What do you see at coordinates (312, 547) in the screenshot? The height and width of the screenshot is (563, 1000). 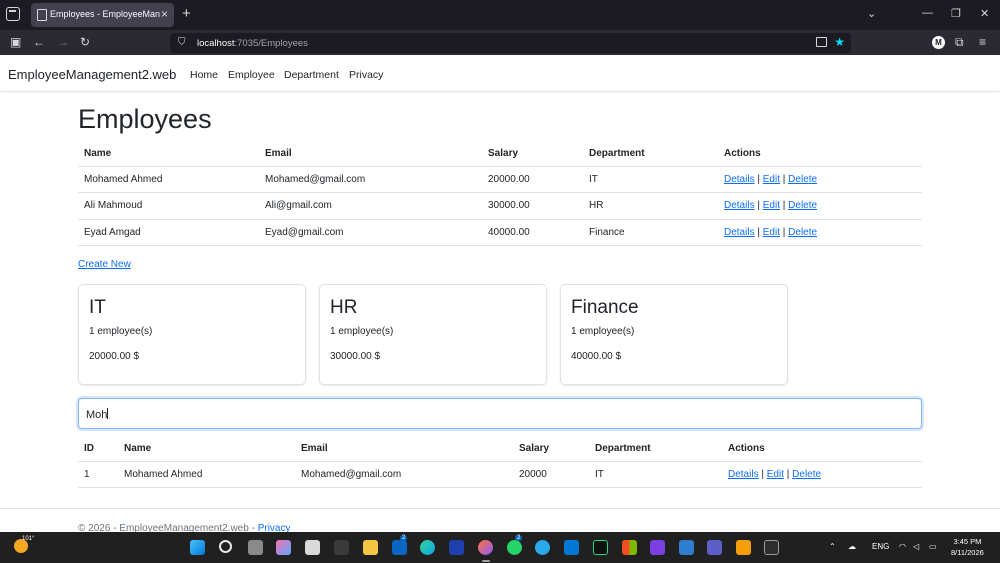 I see `store-icon` at bounding box center [312, 547].